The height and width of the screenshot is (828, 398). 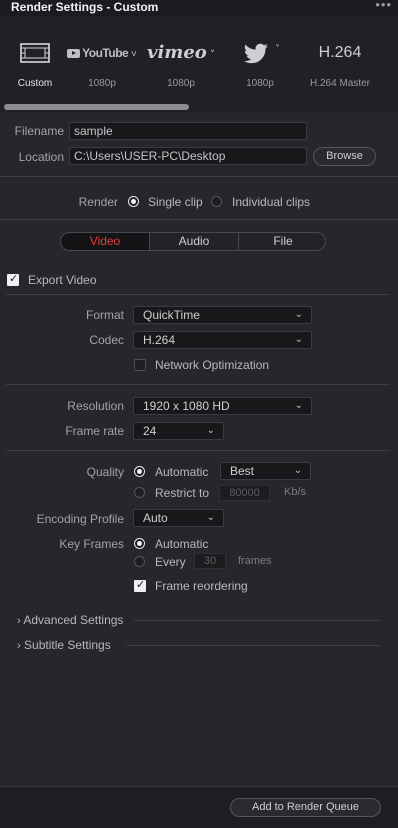 I want to click on codec-dropdown: H.264 ⌄, so click(x=222, y=340).